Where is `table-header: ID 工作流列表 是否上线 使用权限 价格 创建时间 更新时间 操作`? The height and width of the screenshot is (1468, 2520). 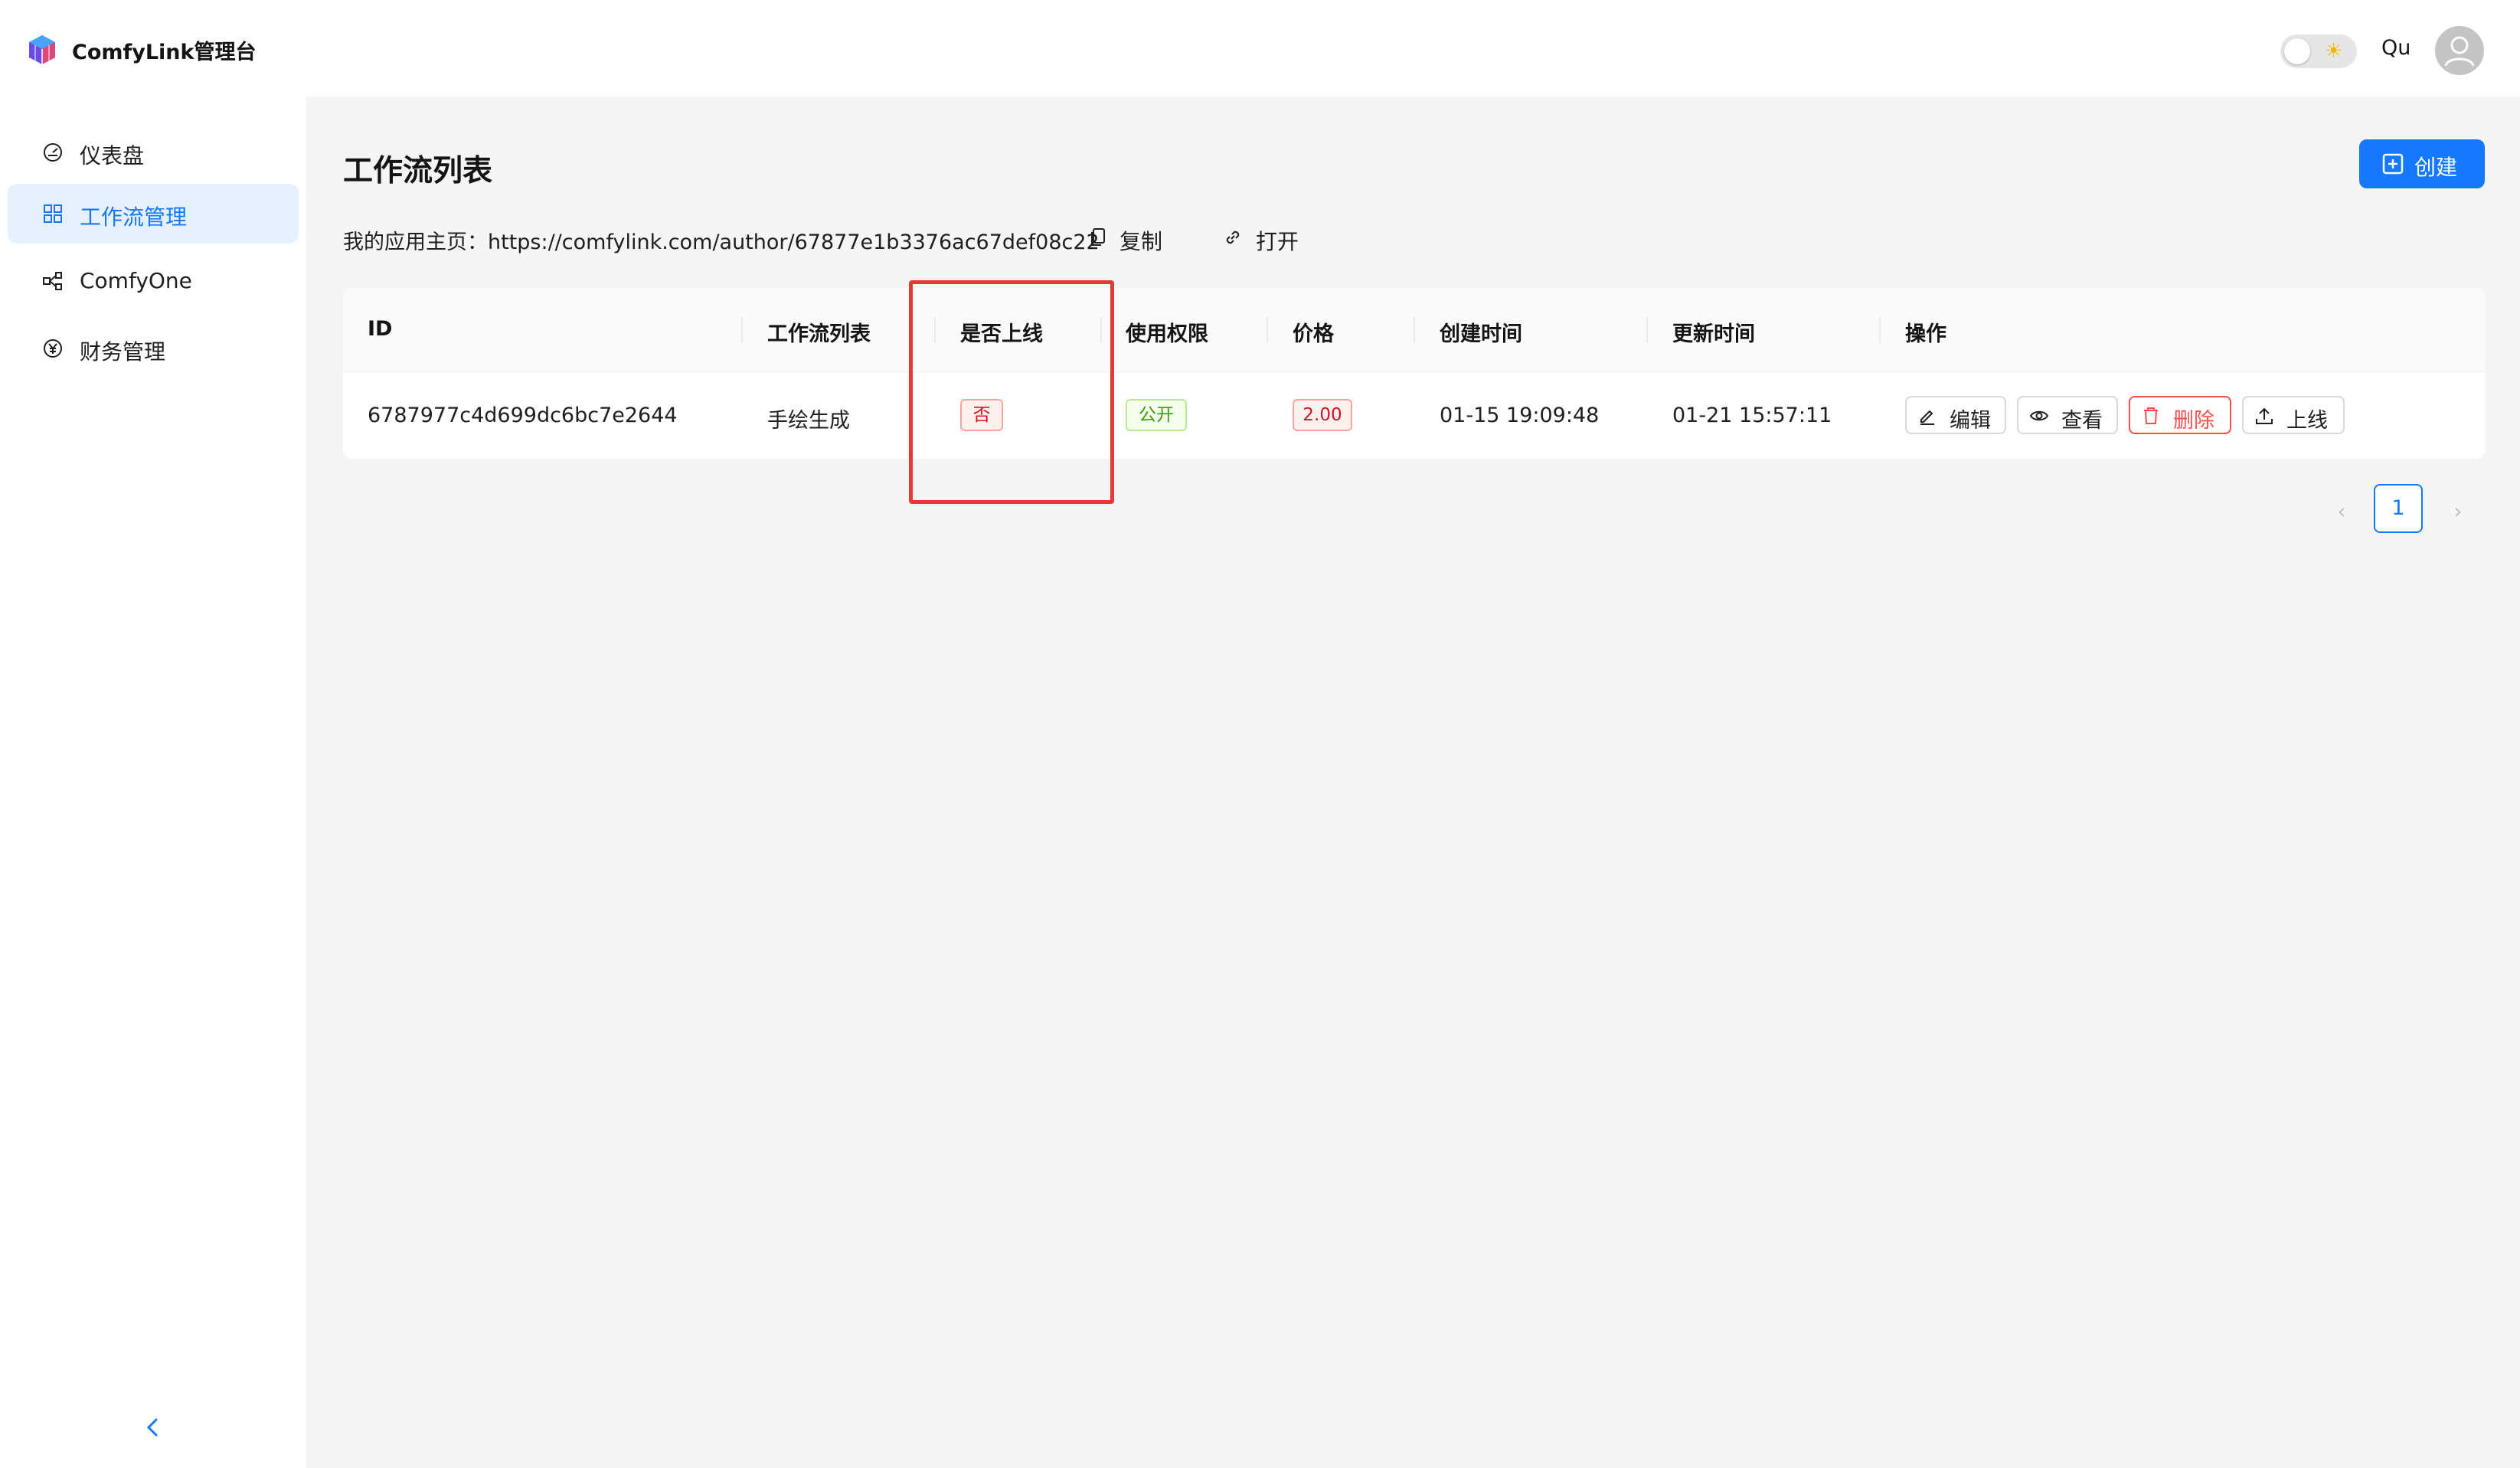 table-header: ID 工作流列表 是否上线 使用权限 价格 创建时间 更新时间 操作 is located at coordinates (1414, 330).